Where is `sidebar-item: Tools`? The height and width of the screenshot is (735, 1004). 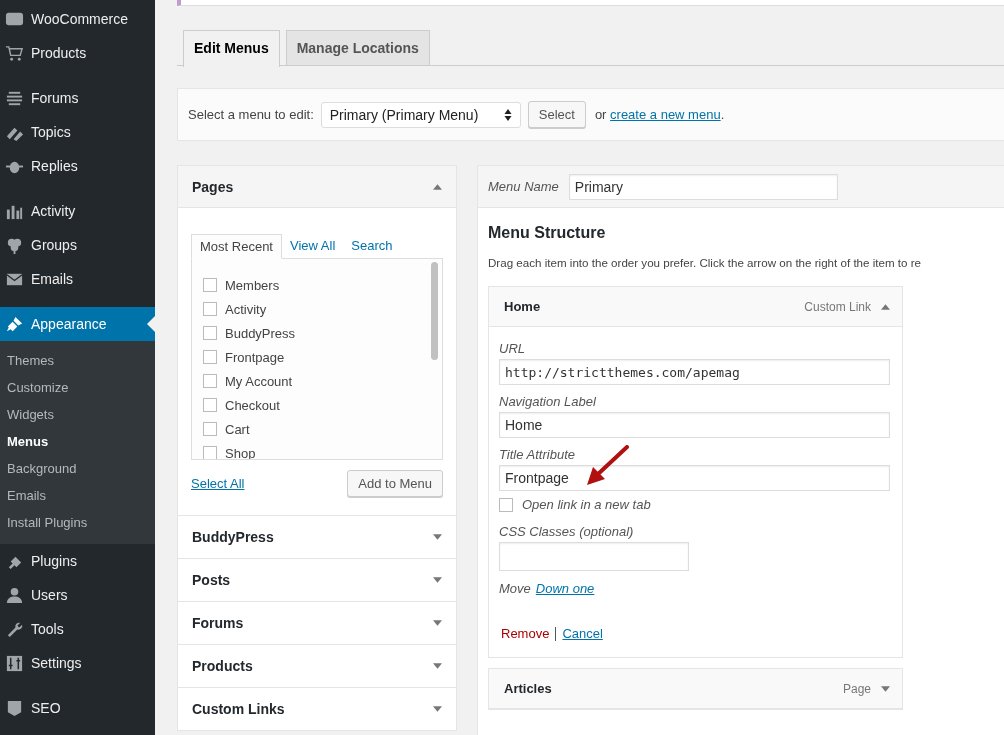 sidebar-item: Tools is located at coordinates (77, 629).